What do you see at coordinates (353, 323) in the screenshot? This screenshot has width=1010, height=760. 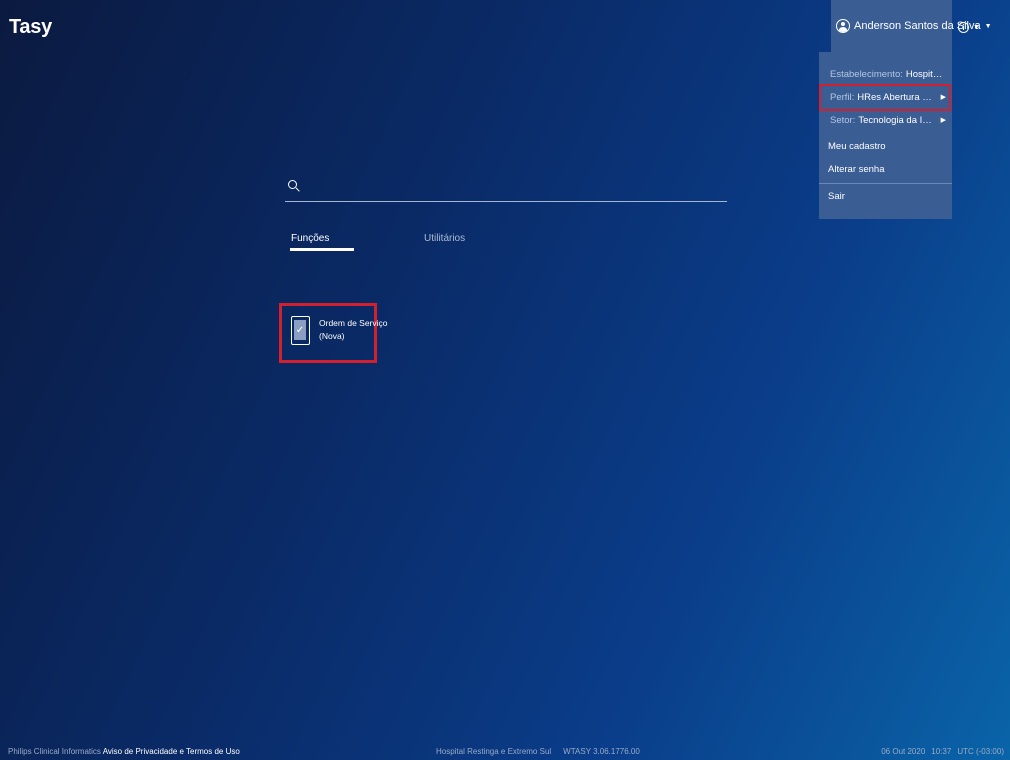 I see `function-label-line1: Ordem de Serviço` at bounding box center [353, 323].